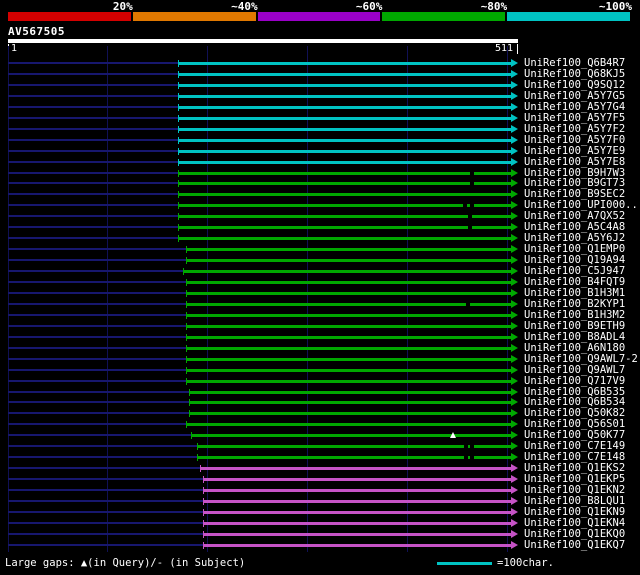  I want to click on query-gap-marker-icon, so click(453, 435).